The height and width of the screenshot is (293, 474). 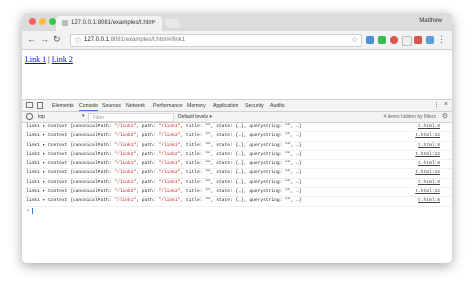 I want to click on context-selector: top, so click(x=41, y=117).